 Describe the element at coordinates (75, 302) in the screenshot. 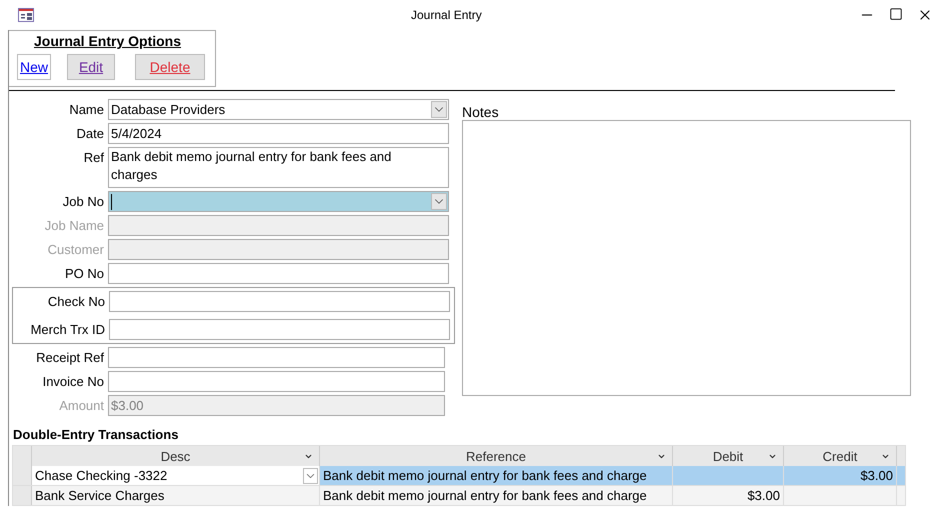

I see `field-label: Check No` at that location.